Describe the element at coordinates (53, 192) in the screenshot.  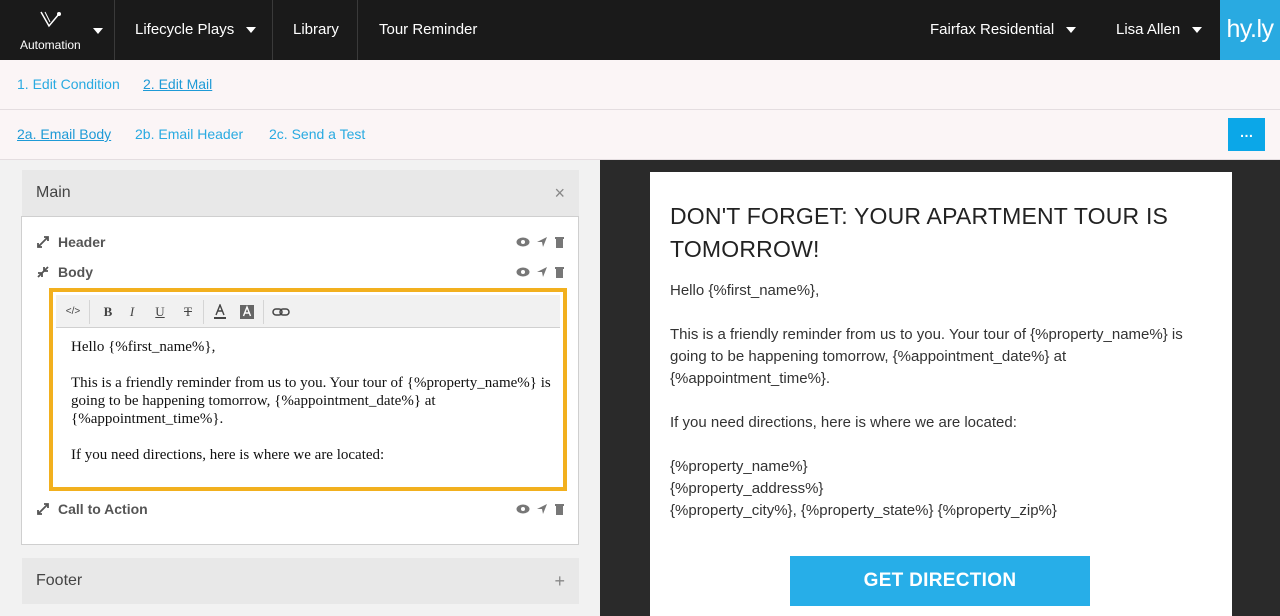
I see `main-section-title: Main` at that location.